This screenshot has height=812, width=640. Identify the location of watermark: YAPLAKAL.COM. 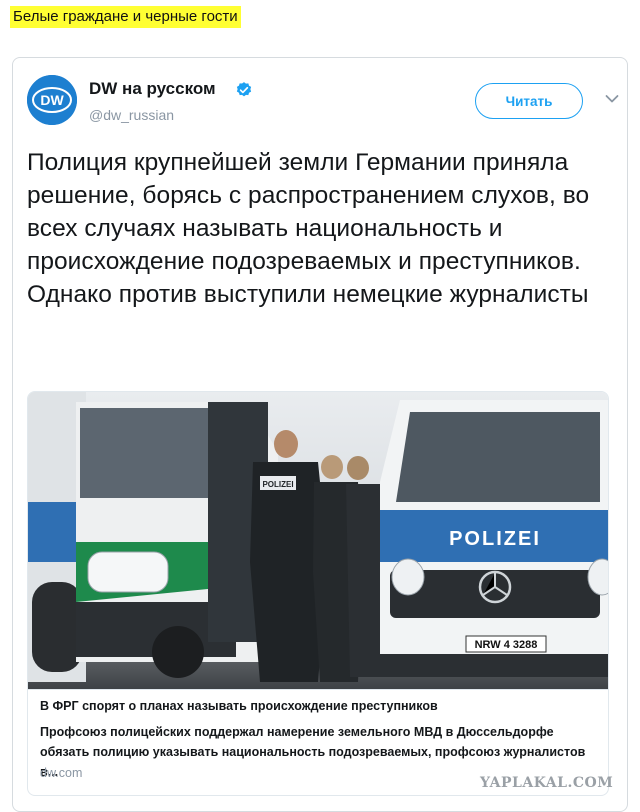
(547, 783).